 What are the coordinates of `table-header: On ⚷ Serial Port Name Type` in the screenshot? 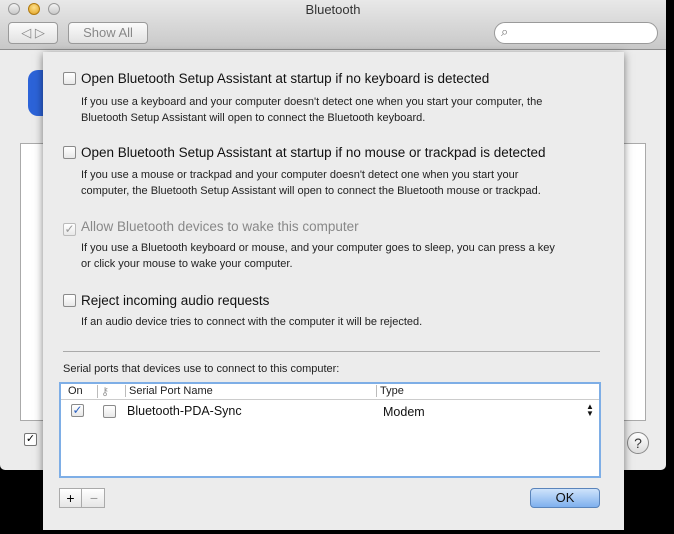 It's located at (330, 392).